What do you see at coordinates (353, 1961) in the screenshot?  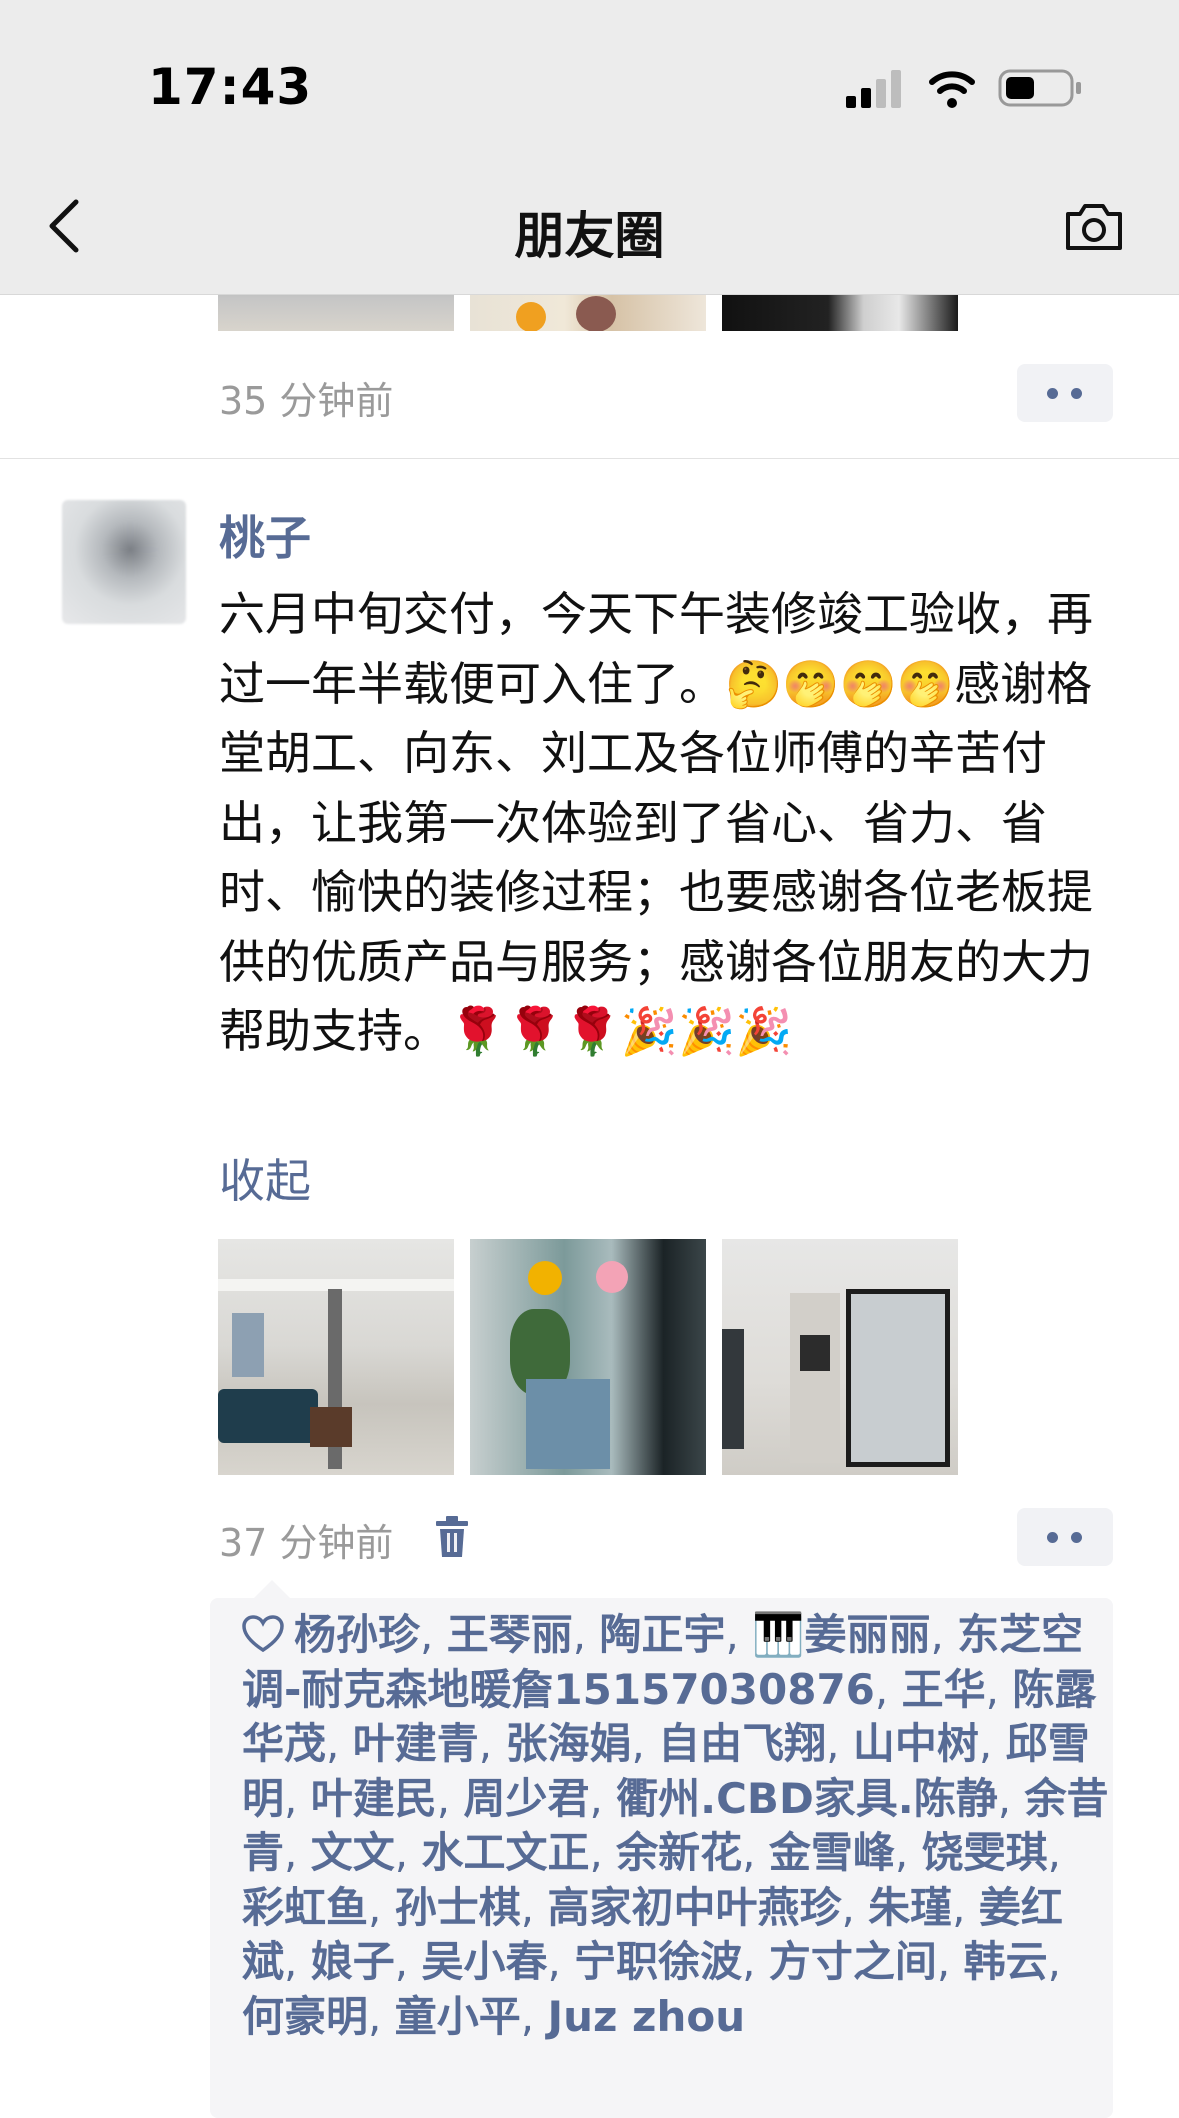 I see `liker-name: 娘子` at bounding box center [353, 1961].